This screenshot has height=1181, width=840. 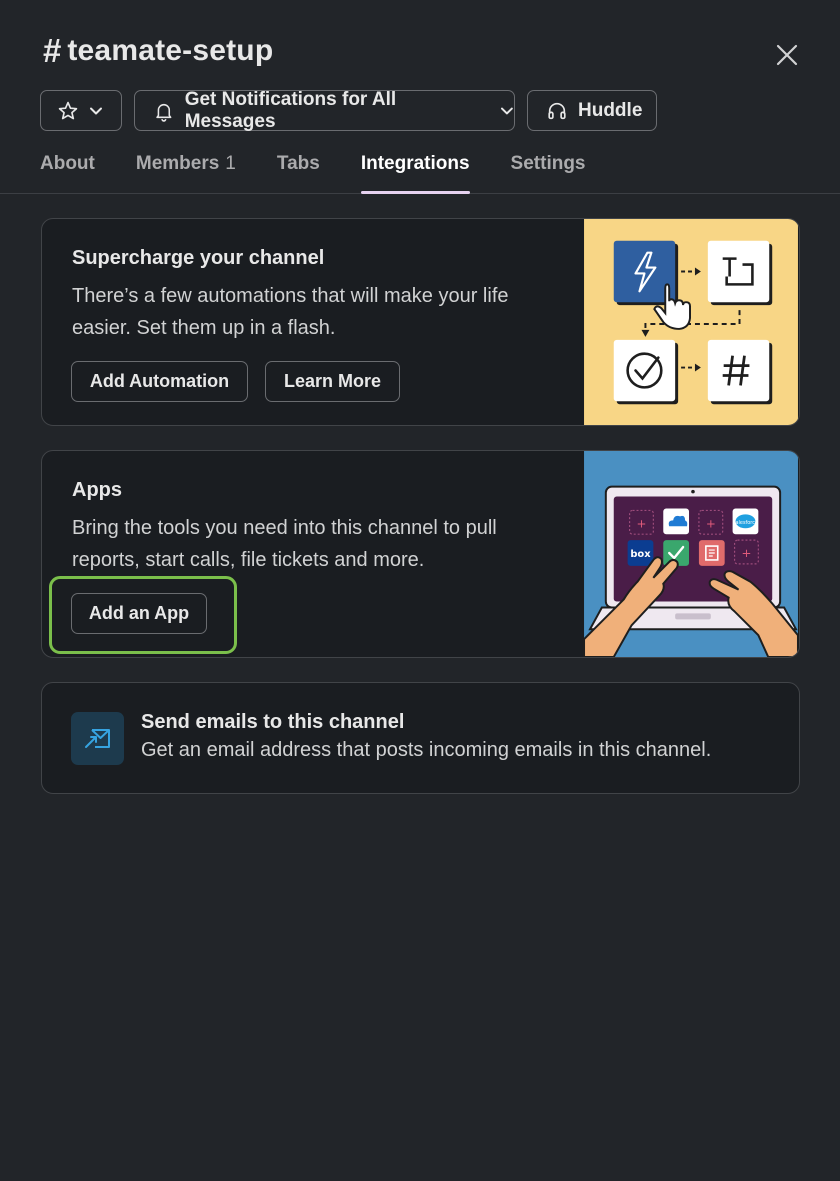 What do you see at coordinates (159, 381) in the screenshot?
I see `add-automation-button: Add Automation` at bounding box center [159, 381].